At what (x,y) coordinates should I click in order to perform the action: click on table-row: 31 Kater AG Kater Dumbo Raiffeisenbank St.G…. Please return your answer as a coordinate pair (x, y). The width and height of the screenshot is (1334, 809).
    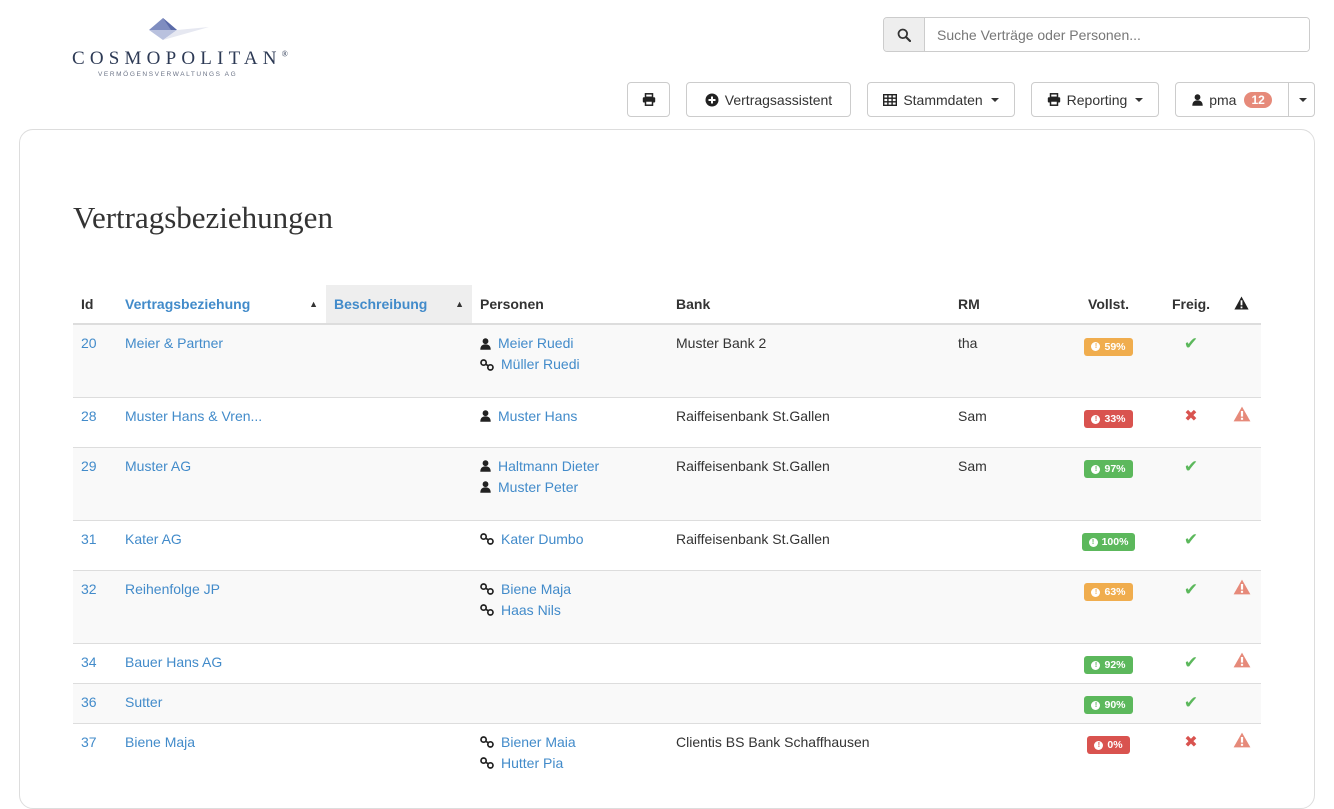
    Looking at the image, I should click on (667, 544).